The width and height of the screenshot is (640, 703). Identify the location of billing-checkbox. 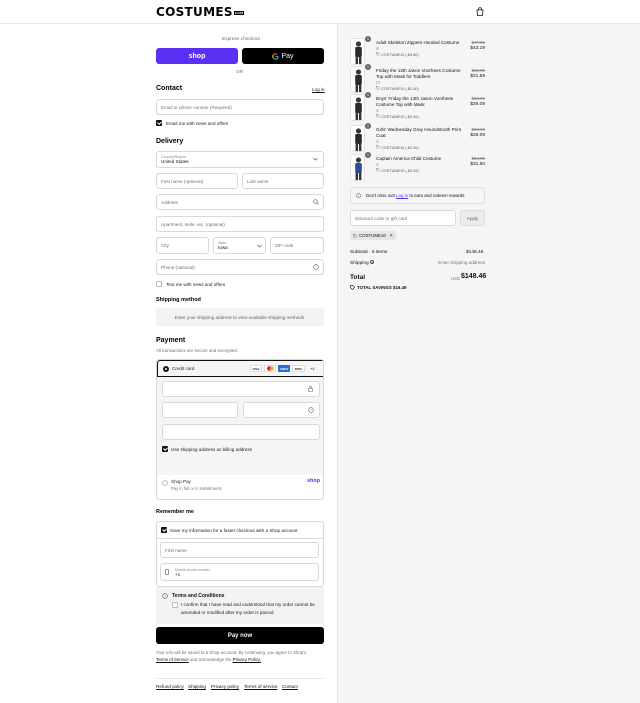
(165, 449).